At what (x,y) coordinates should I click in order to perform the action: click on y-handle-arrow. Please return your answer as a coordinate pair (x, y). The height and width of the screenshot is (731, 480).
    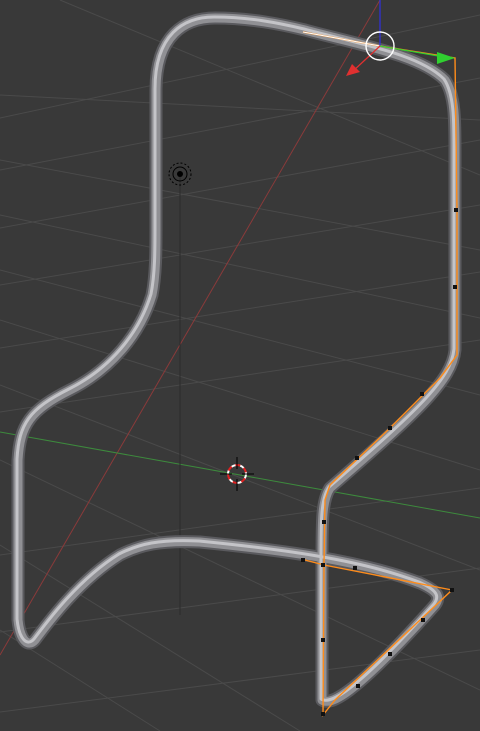
    Looking at the image, I should click on (446, 58).